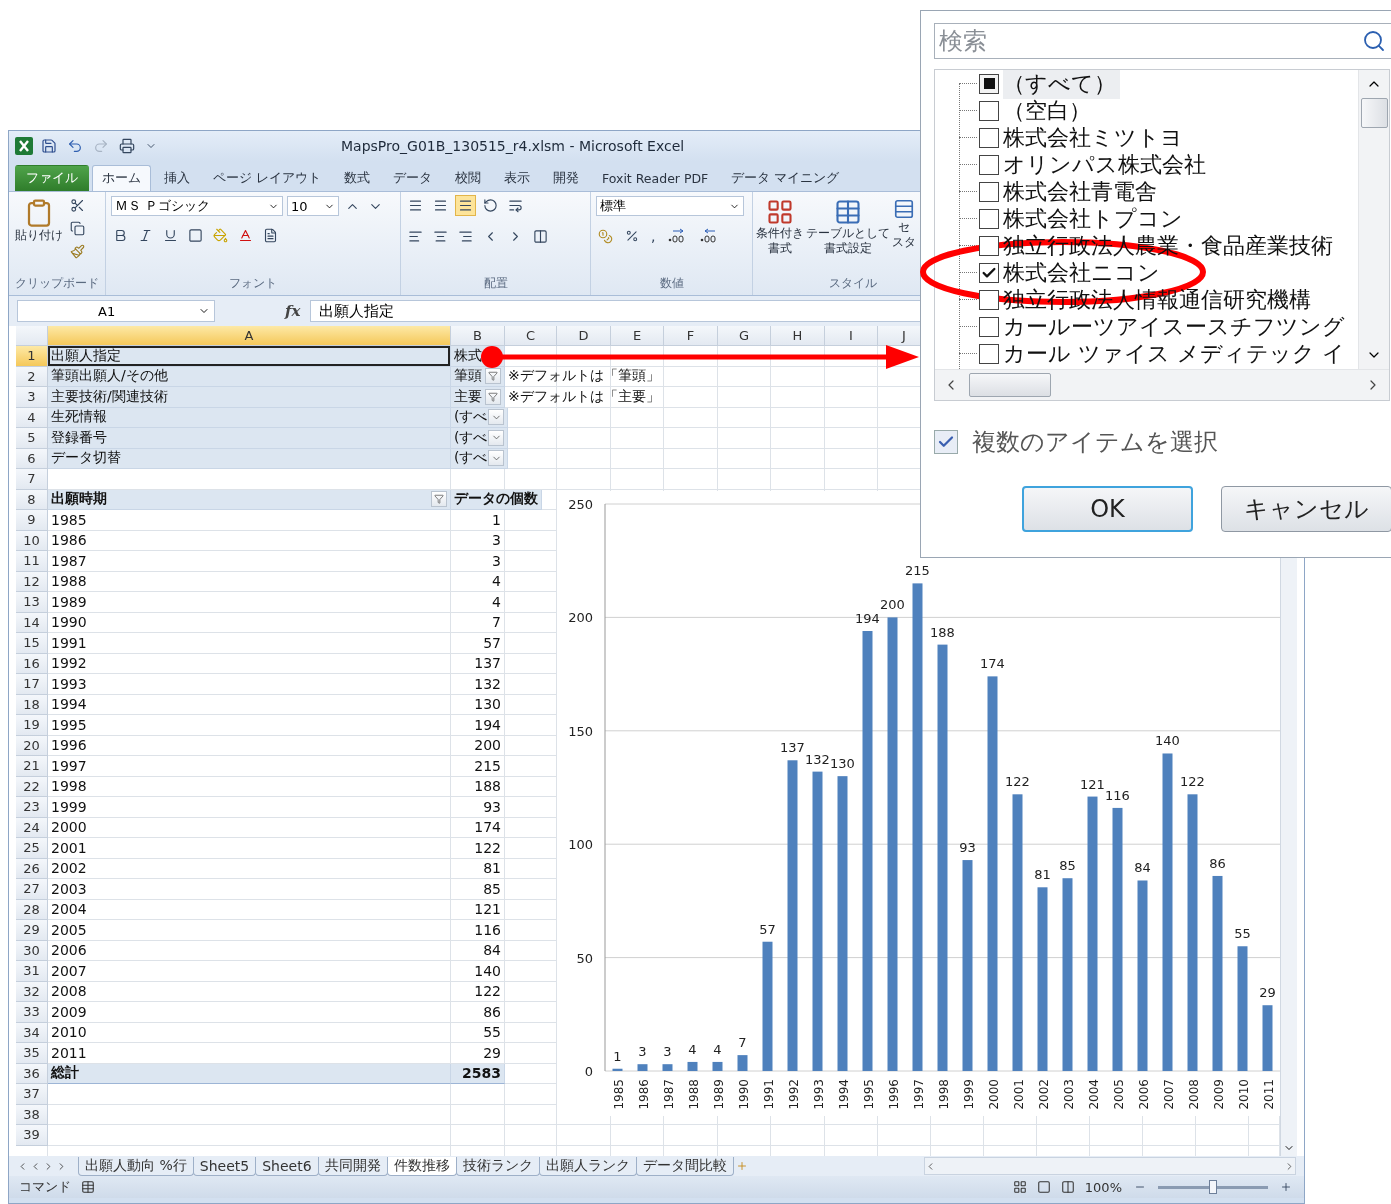  Describe the element at coordinates (32, 499) in the screenshot. I see `row-header: 8` at that location.